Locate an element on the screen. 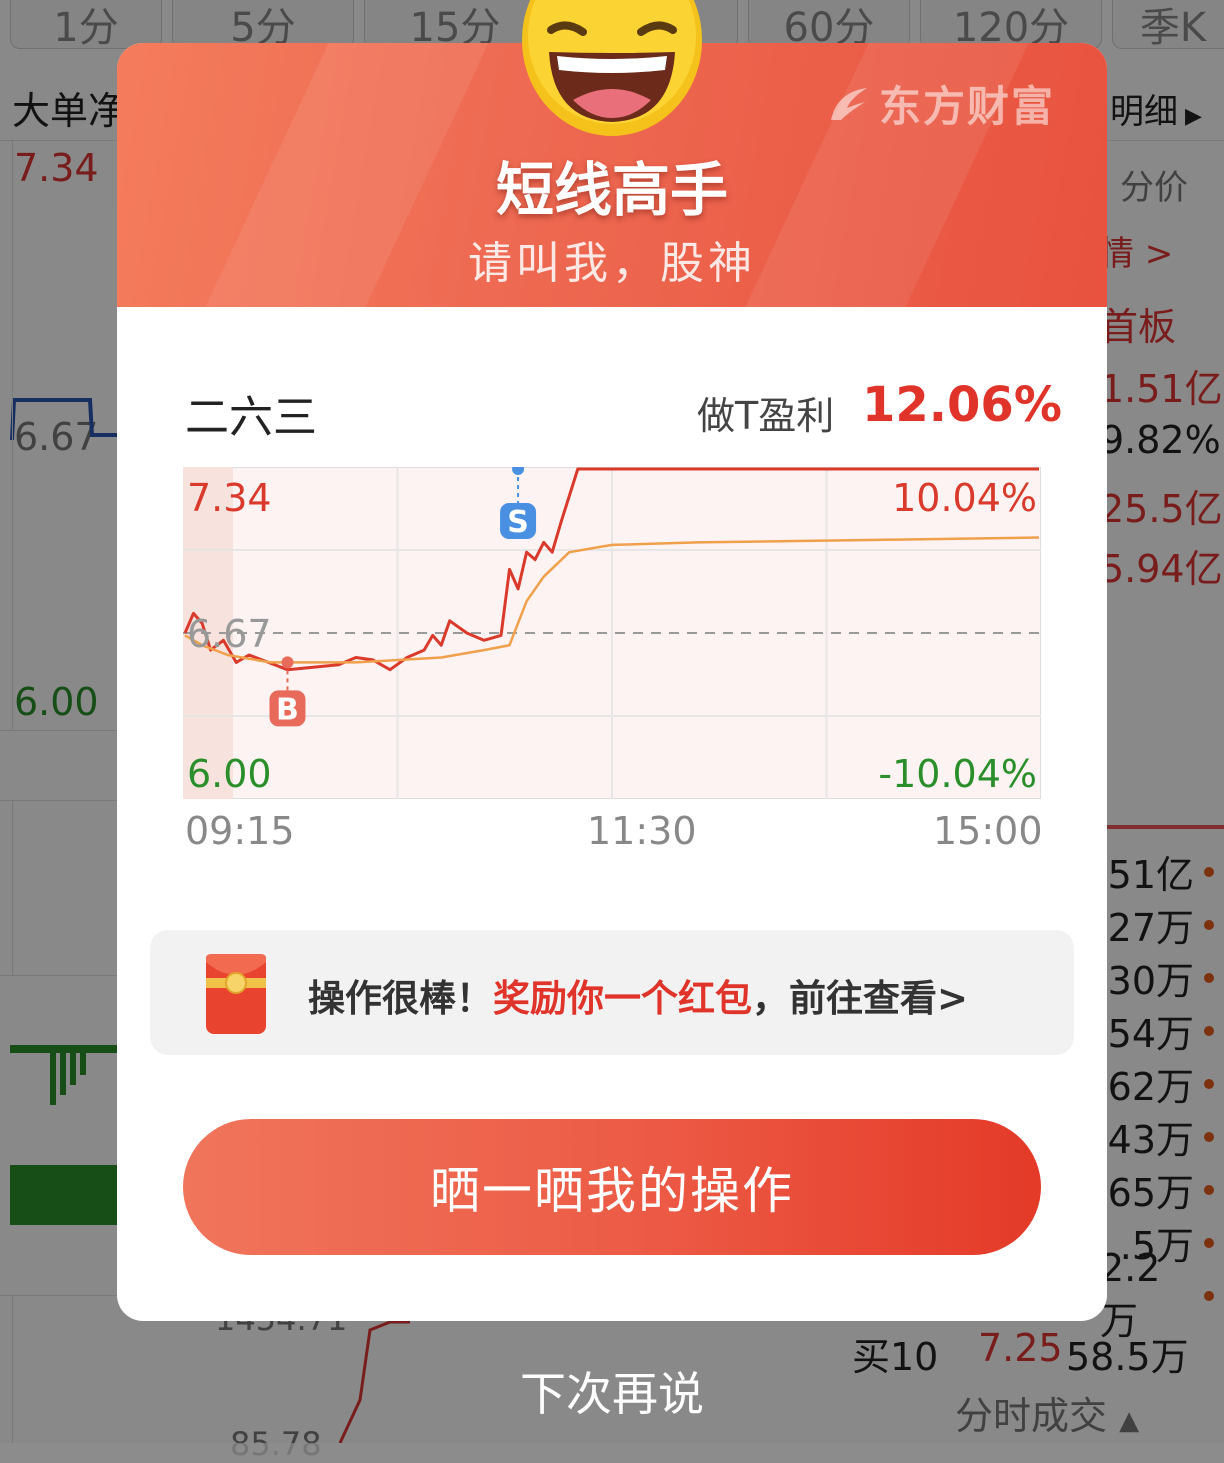  reward-highlight: 奖励你一个红包 is located at coordinates (622, 998).